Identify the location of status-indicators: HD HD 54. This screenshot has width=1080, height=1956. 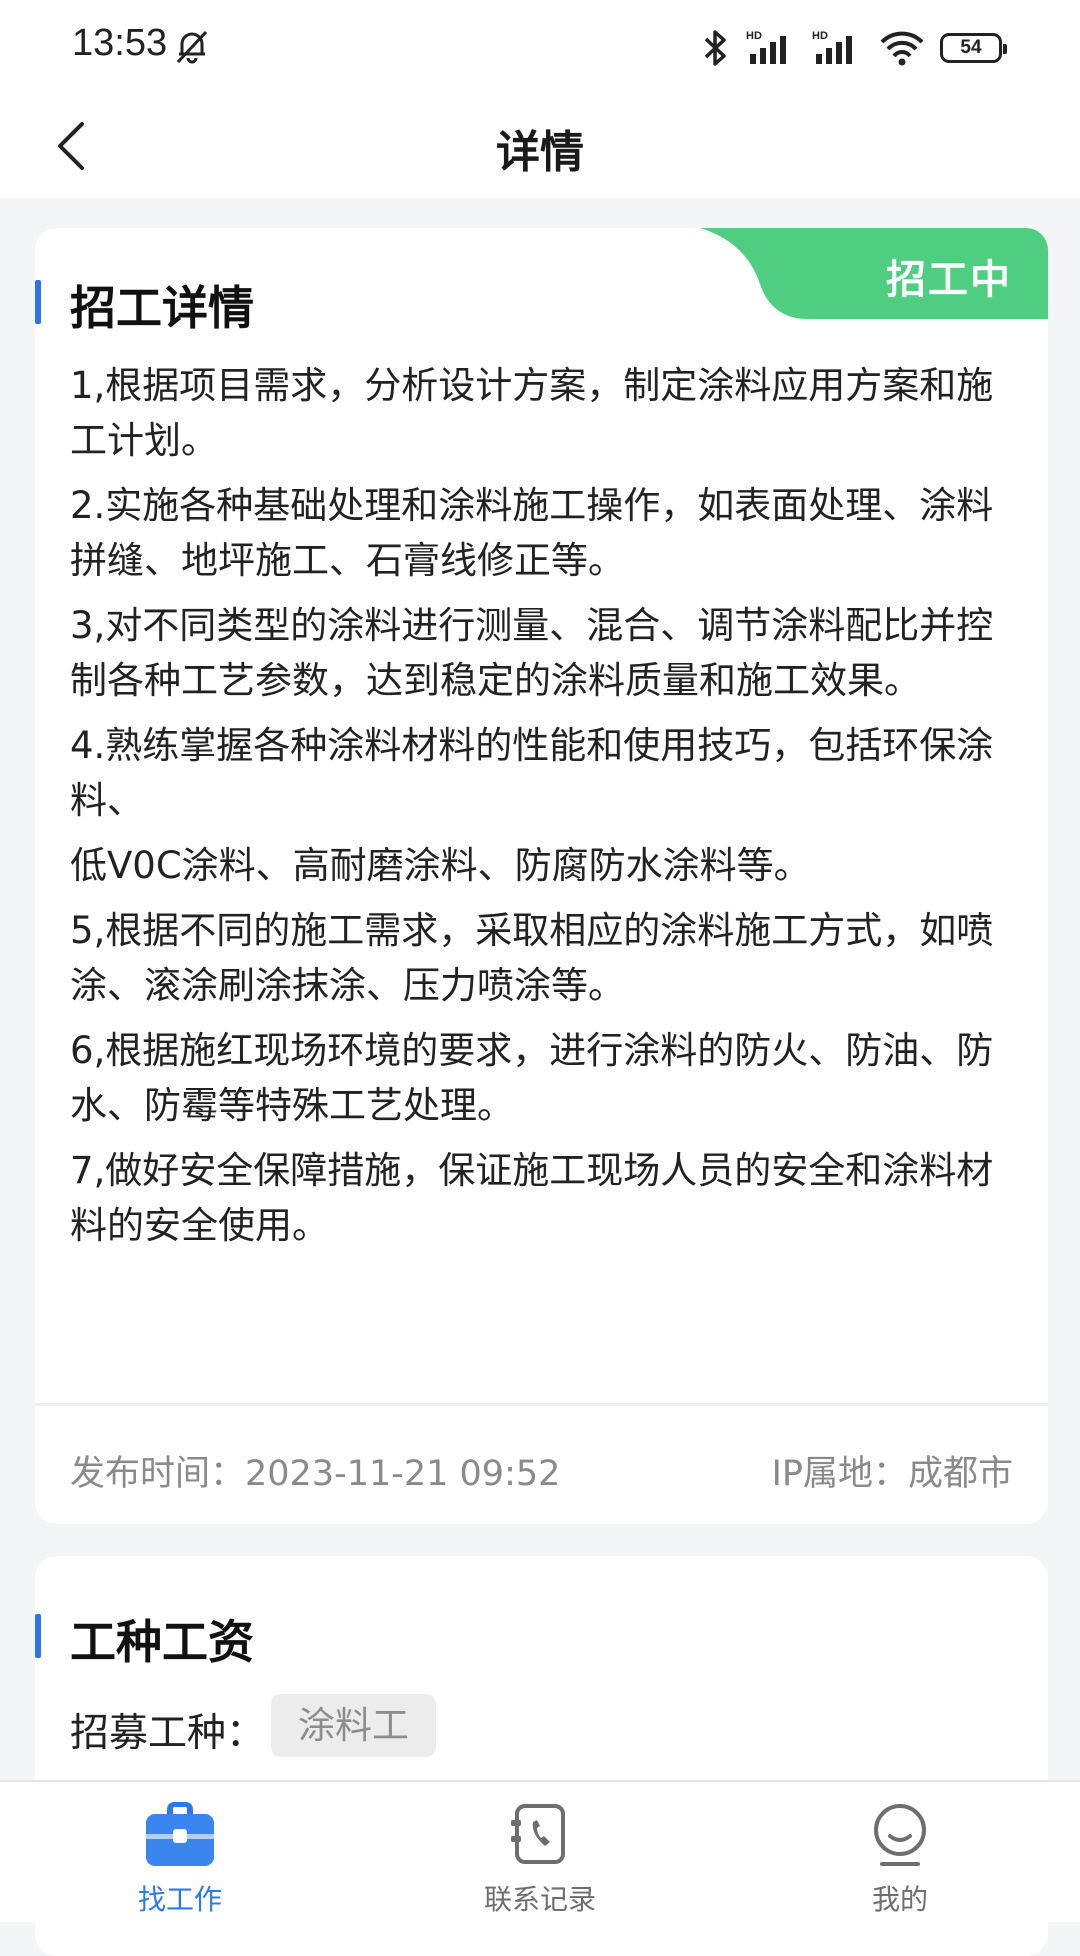
(852, 48).